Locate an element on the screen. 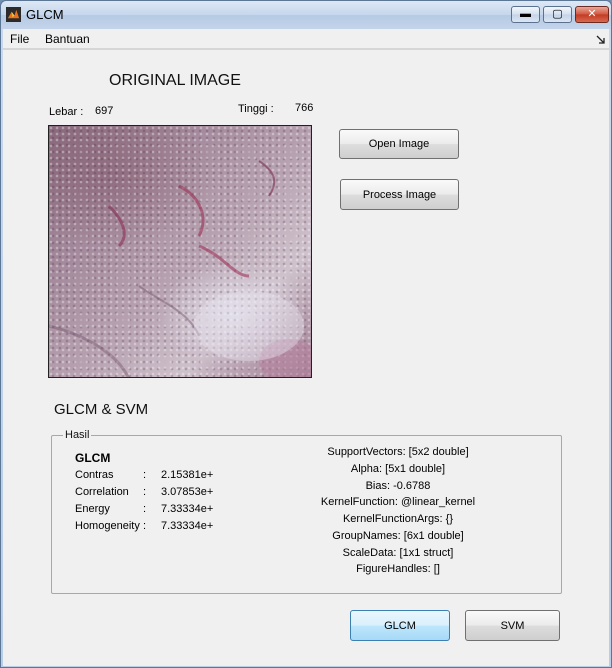 The width and height of the screenshot is (612, 668). glcm-row-energy: Energy : 7.33334e+ is located at coordinates (175, 510).